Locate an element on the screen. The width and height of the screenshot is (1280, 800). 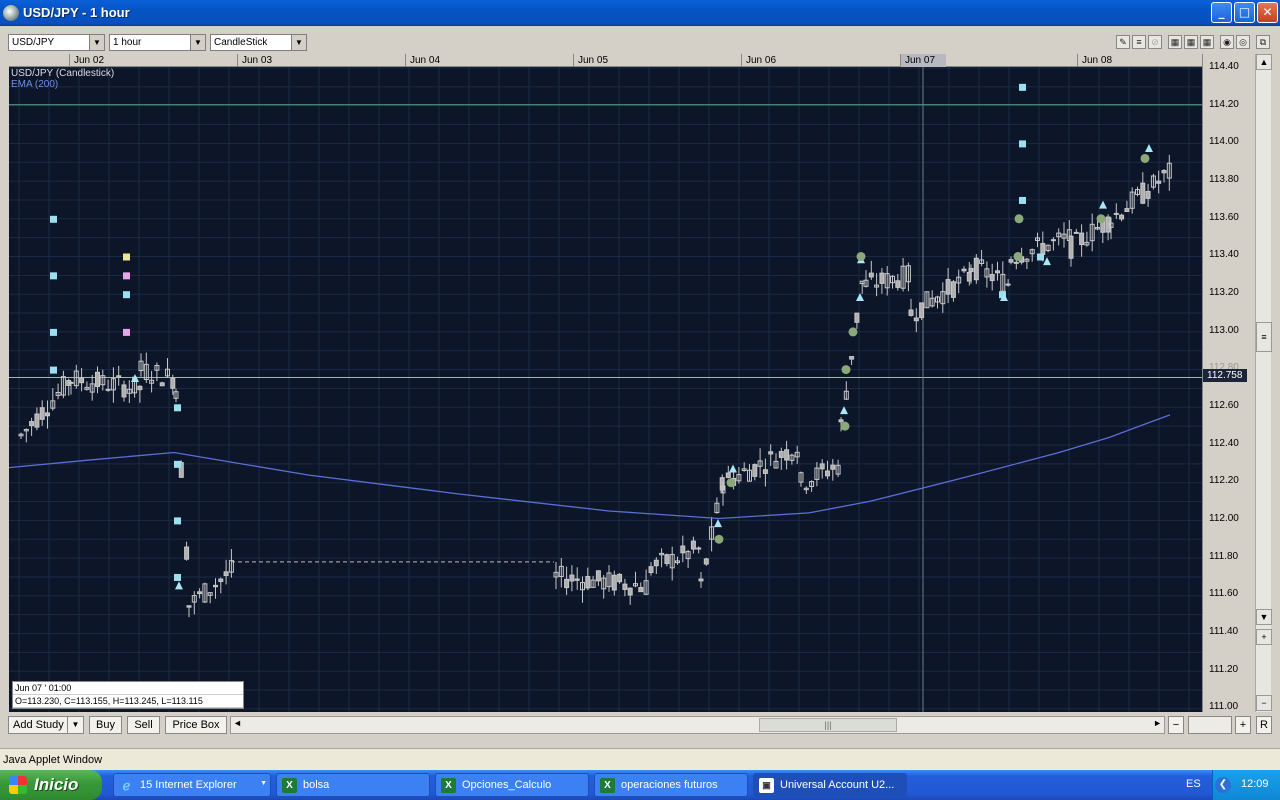
taskbar-item-bolsa: X bolsa is located at coordinates (353, 785).